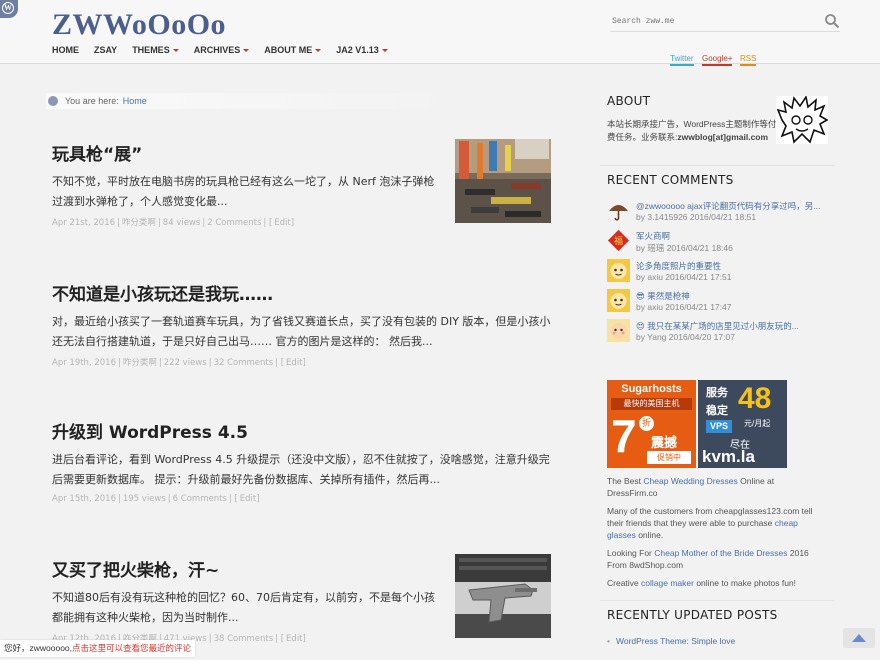 This screenshot has width=880, height=660. Describe the element at coordinates (696, 217) in the screenshot. I see `comment-meta: by 3.1415926 2016/04/21 18:51` at that location.